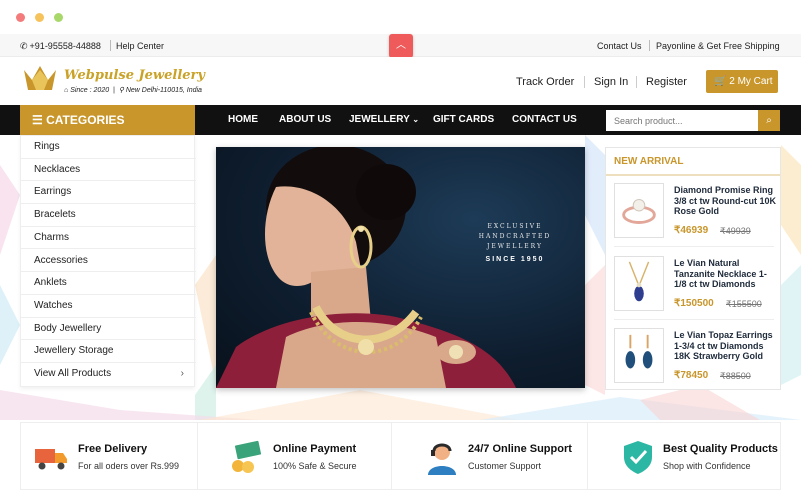 The width and height of the screenshot is (801, 503). Describe the element at coordinates (107, 120) in the screenshot. I see `categories-toggle: ☰ CATEGORIES` at that location.